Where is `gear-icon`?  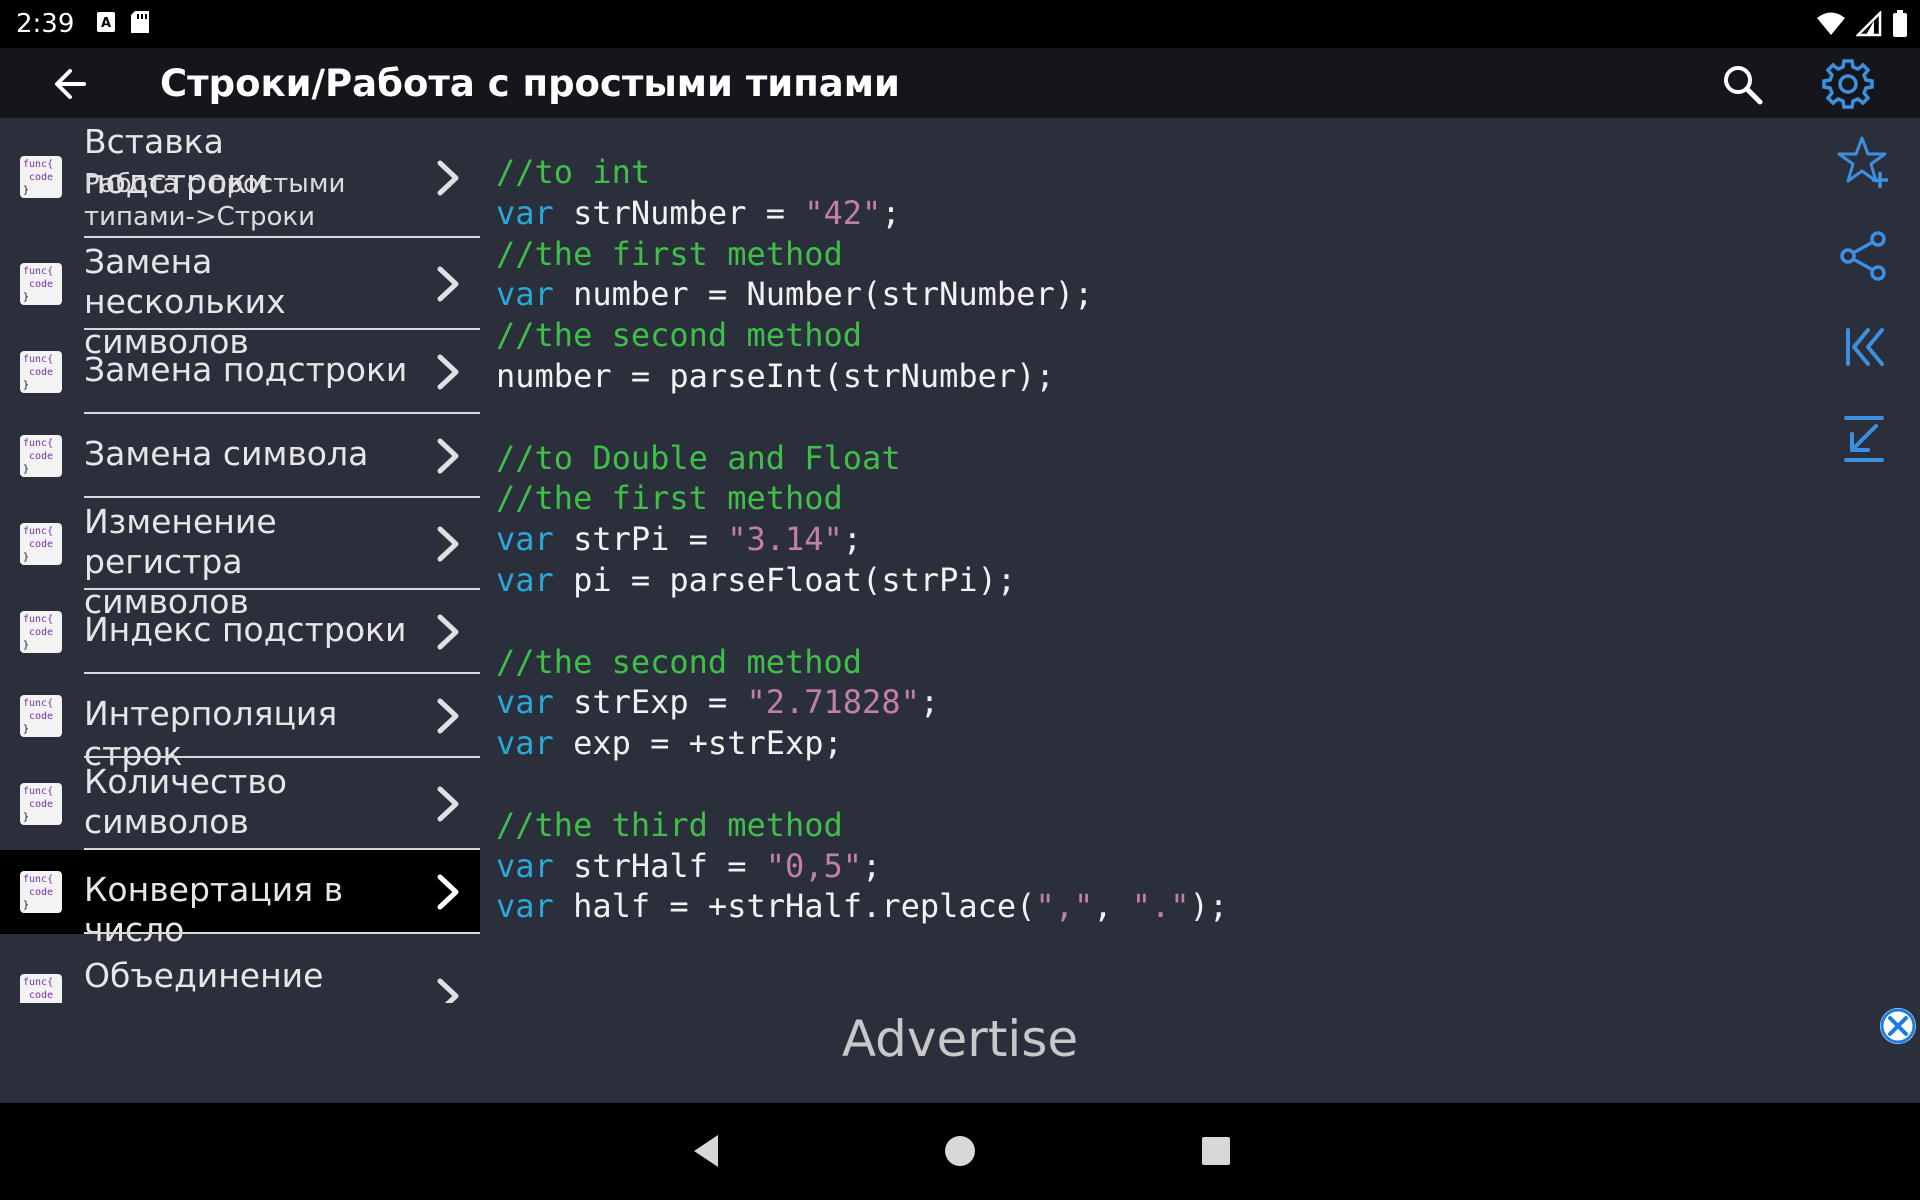 gear-icon is located at coordinates (1848, 84).